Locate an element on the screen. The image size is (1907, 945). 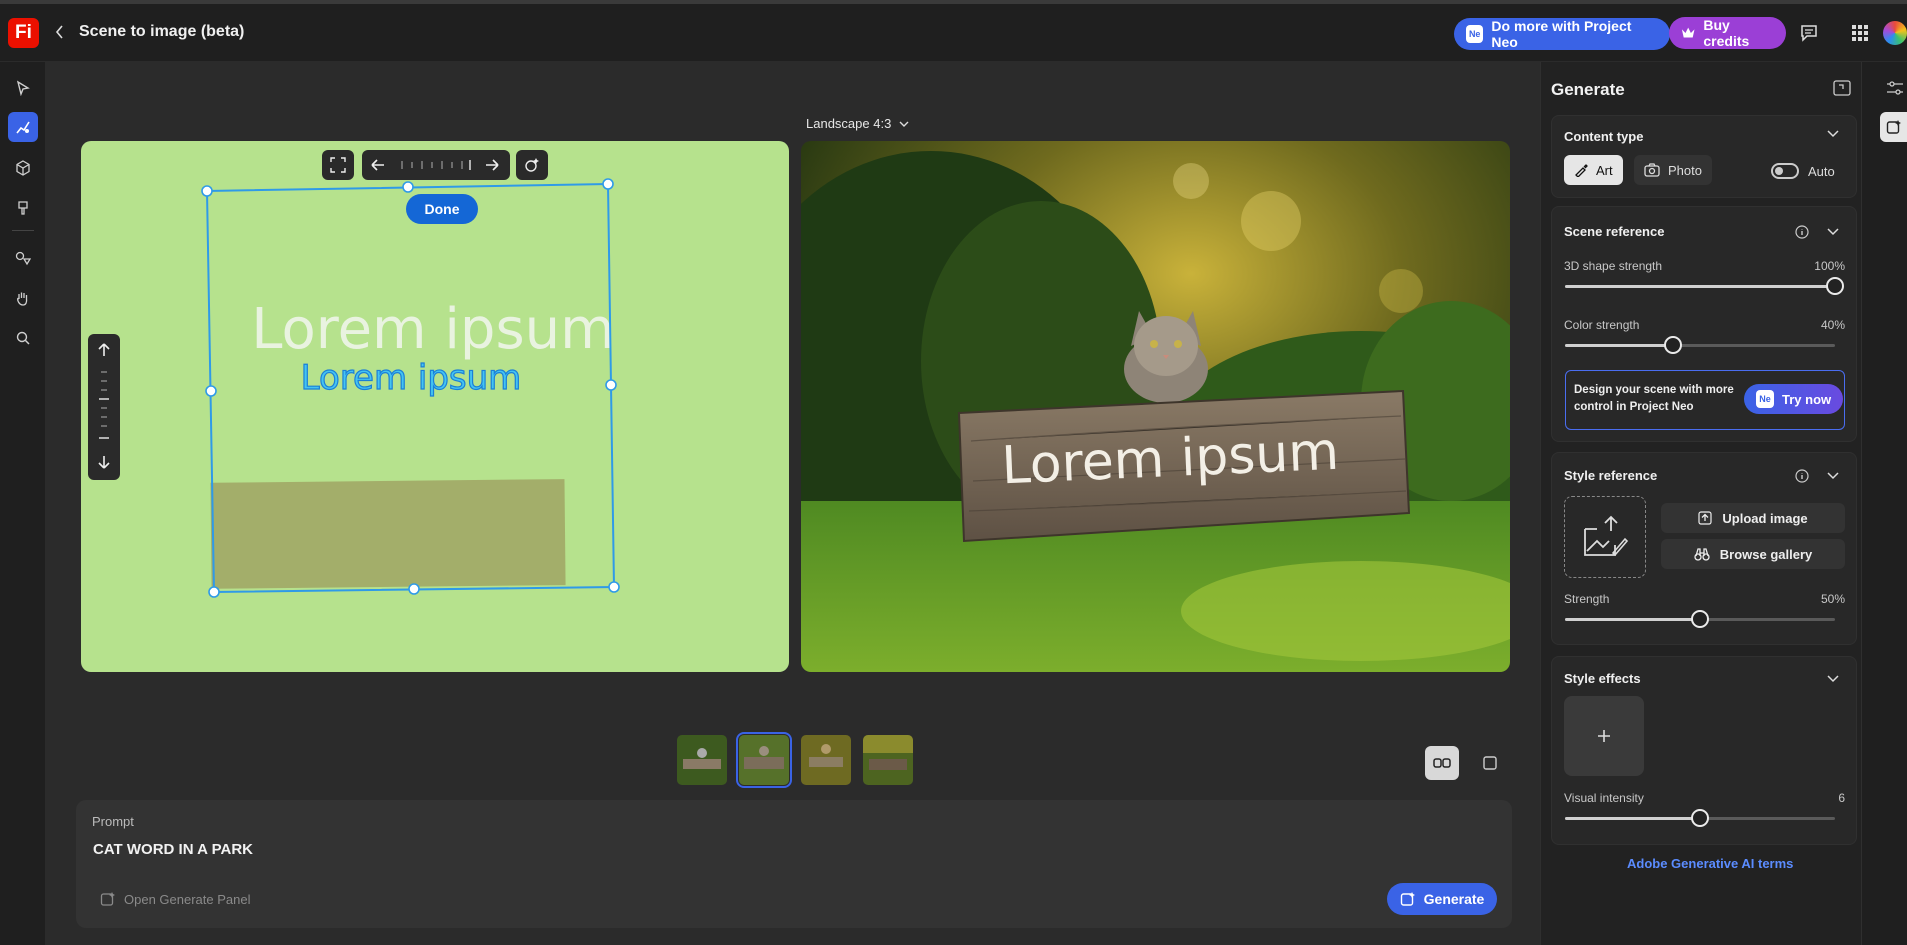
depth-slider is located at coordinates (104, 407).